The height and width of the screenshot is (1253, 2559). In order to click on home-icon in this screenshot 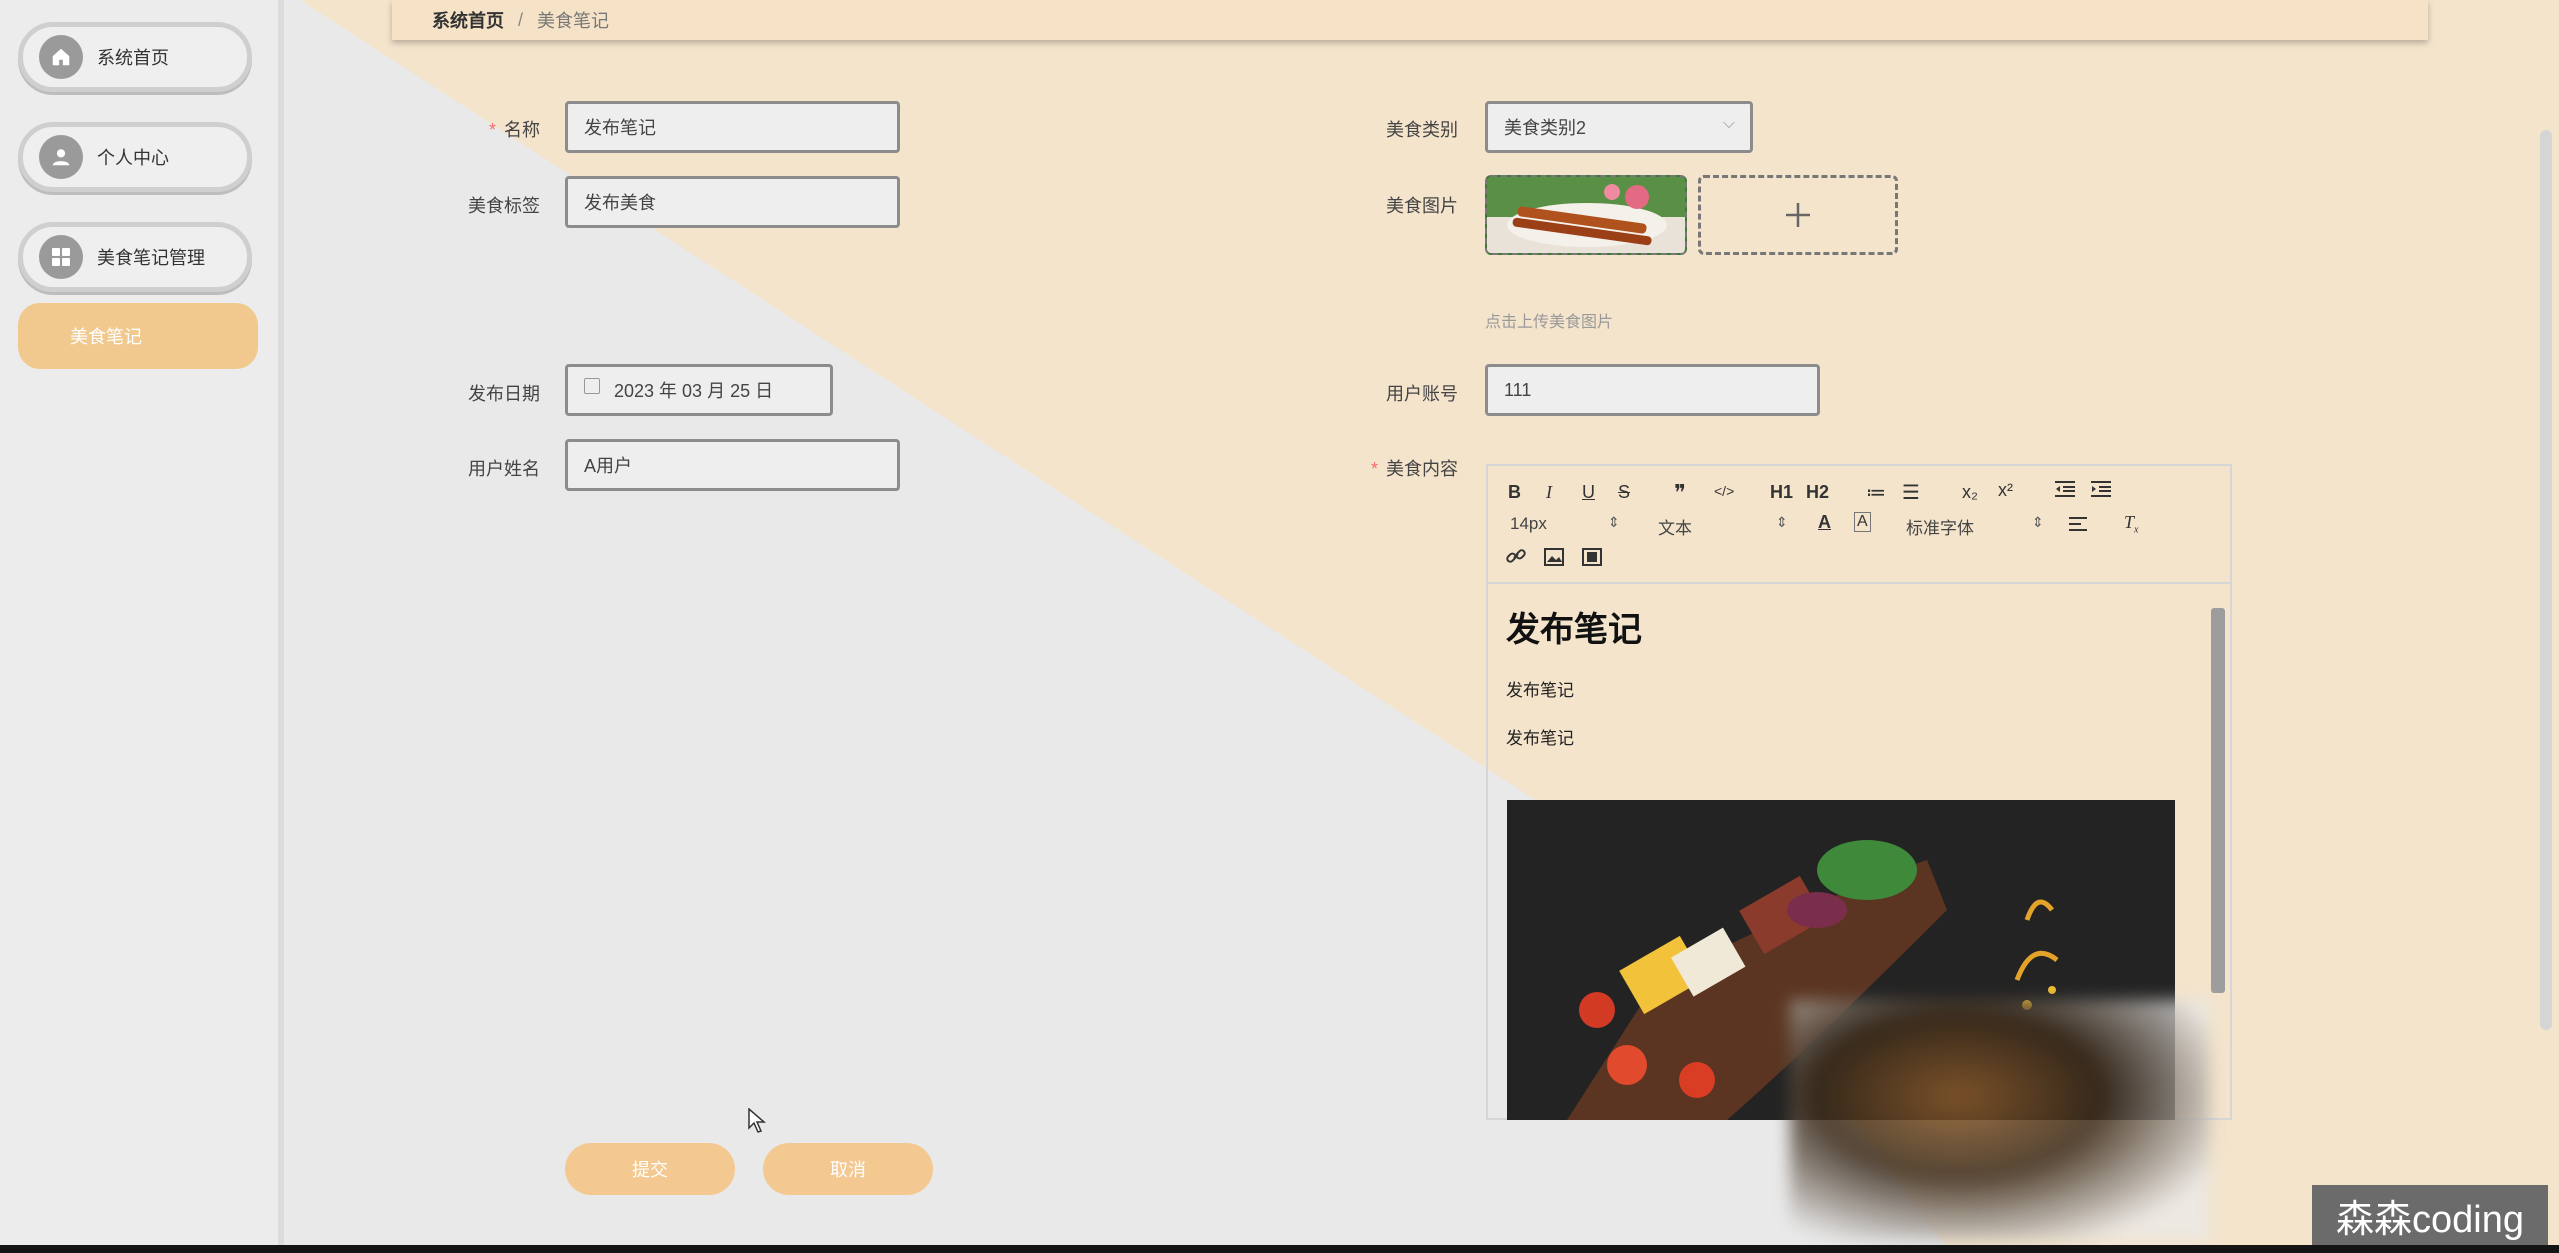, I will do `click(61, 57)`.